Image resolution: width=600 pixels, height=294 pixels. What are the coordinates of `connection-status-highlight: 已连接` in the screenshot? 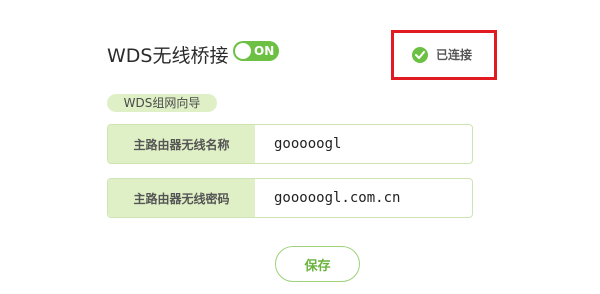 It's located at (444, 55).